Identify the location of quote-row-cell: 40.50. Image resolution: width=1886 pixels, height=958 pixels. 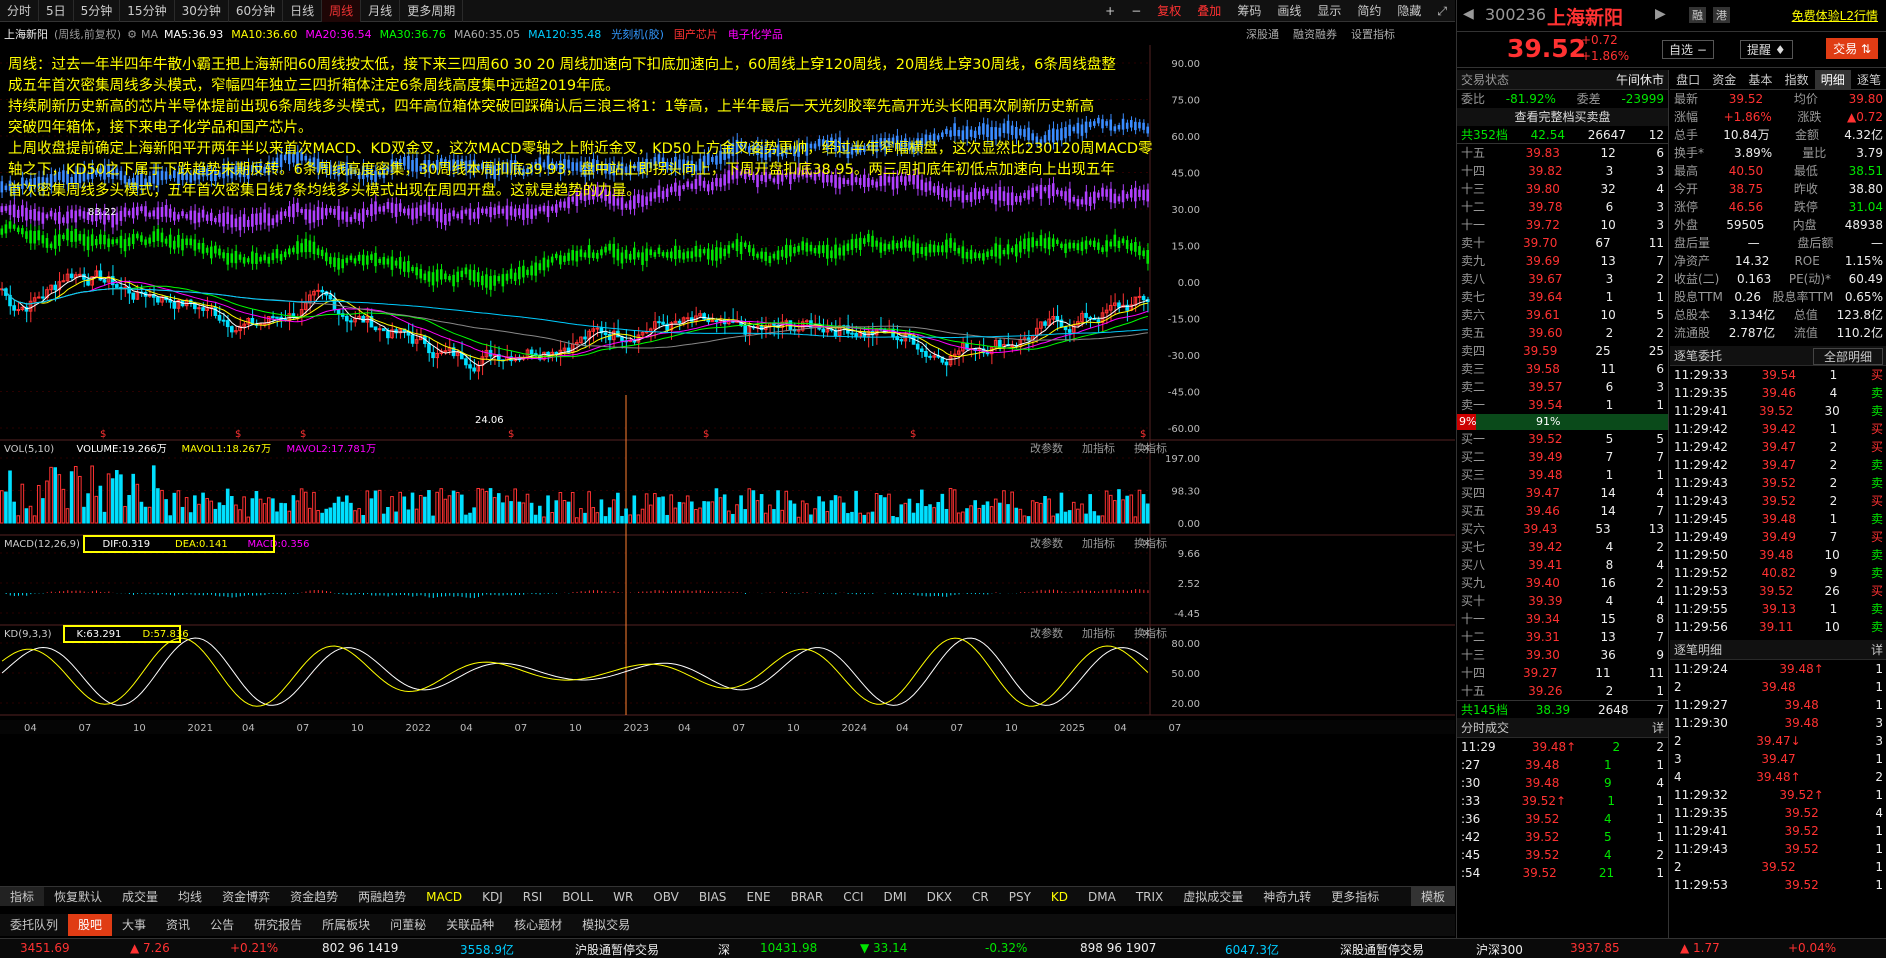
(1746, 171).